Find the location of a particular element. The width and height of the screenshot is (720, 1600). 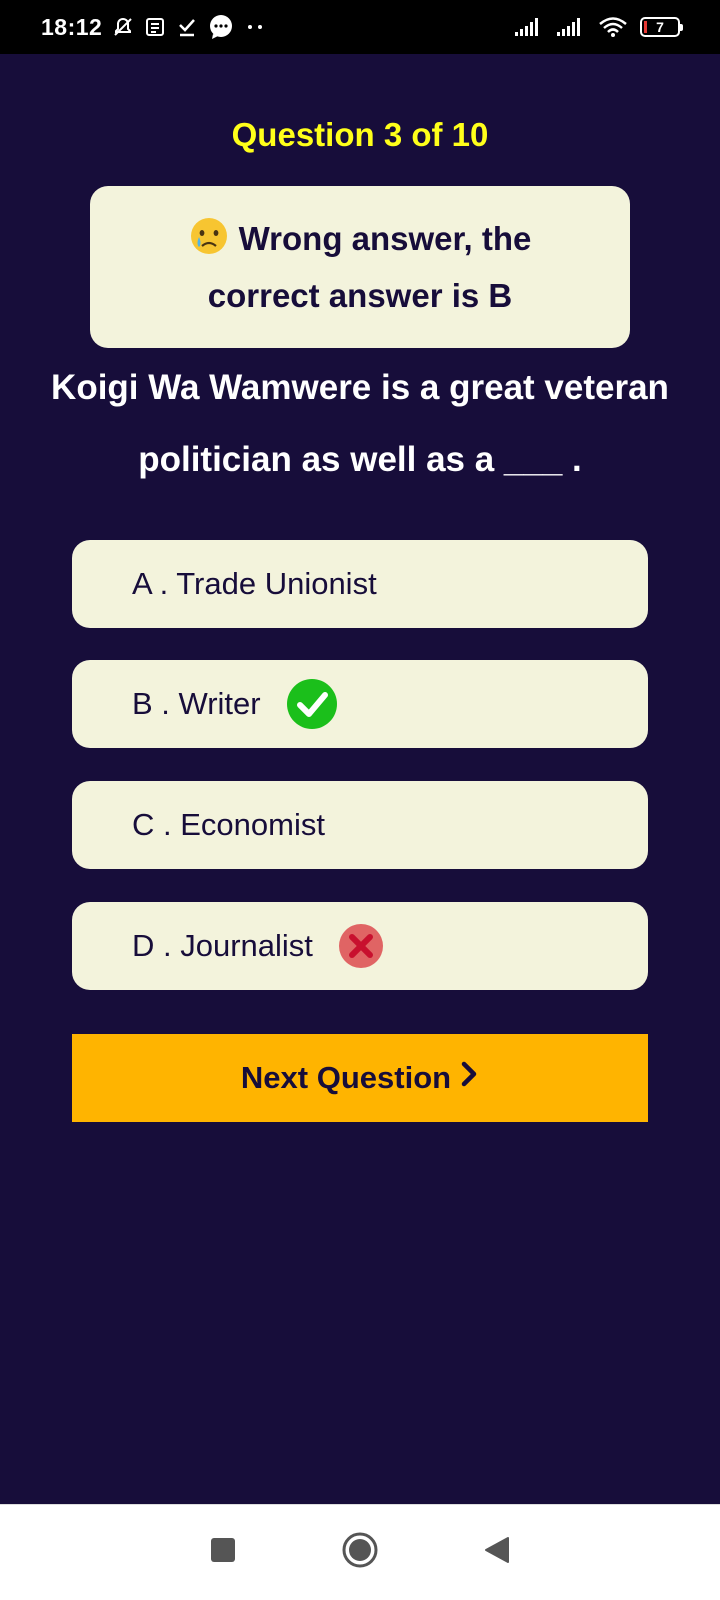

battery-level-text: 7 is located at coordinates (660, 27).